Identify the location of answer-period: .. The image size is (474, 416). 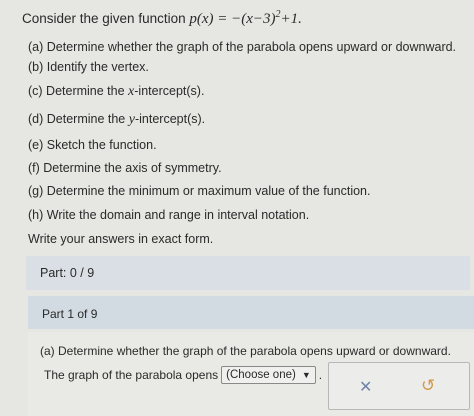
(320, 375).